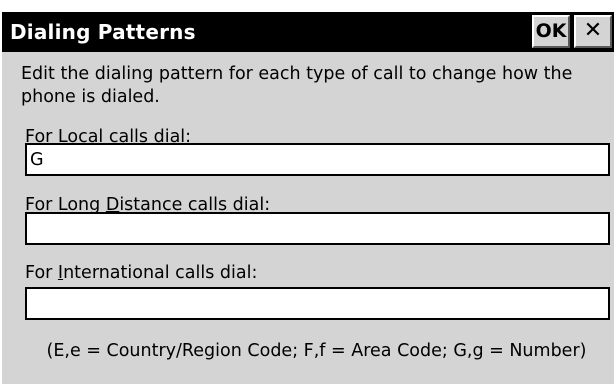 The height and width of the screenshot is (385, 616). Describe the element at coordinates (317, 228) in the screenshot. I see `long-distance-calls-input` at that location.